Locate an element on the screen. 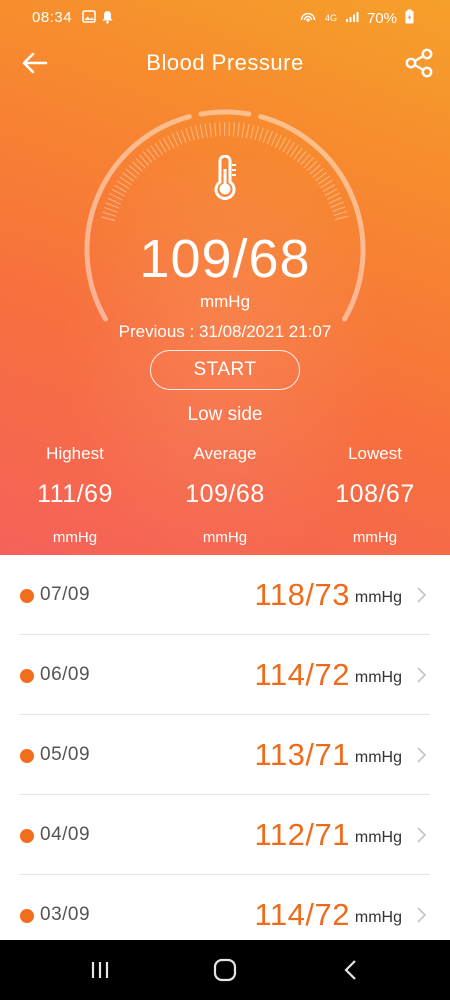  current-reading: 109/68 is located at coordinates (225, 259).